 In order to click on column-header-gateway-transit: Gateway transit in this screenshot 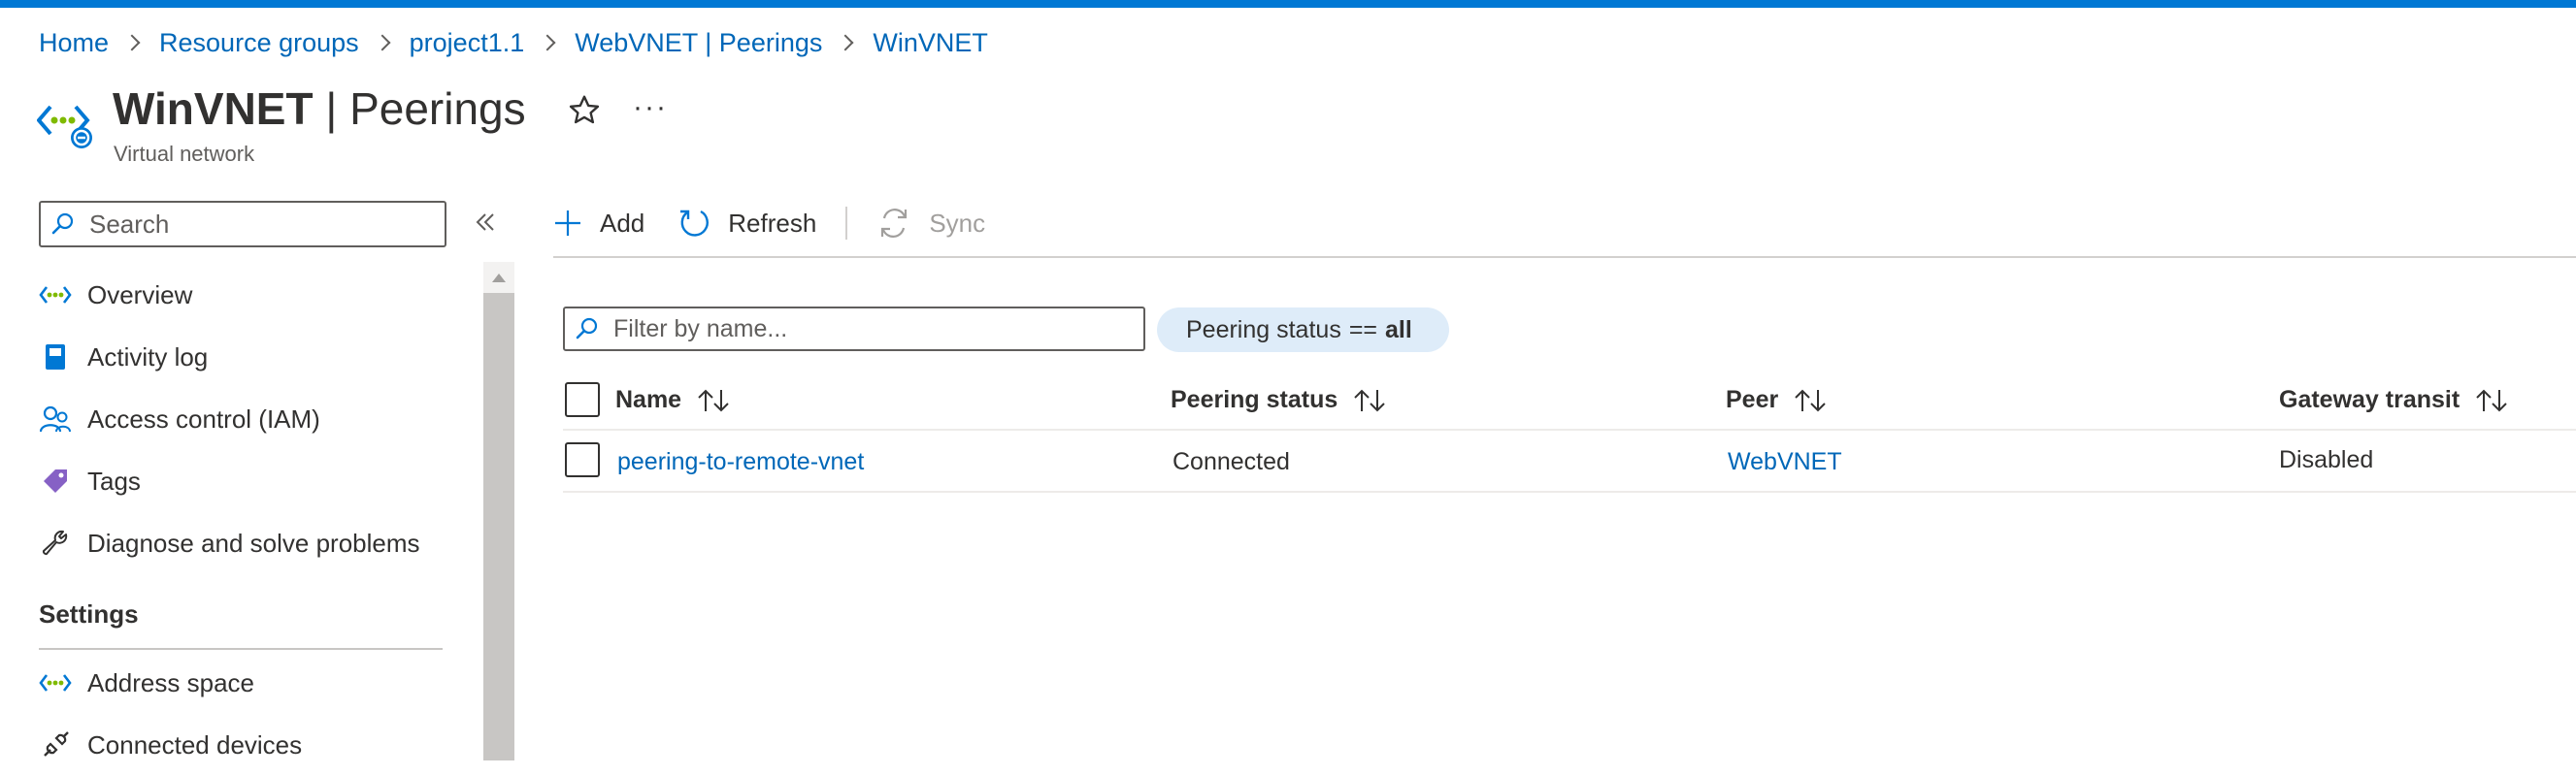, I will do `click(2393, 400)`.